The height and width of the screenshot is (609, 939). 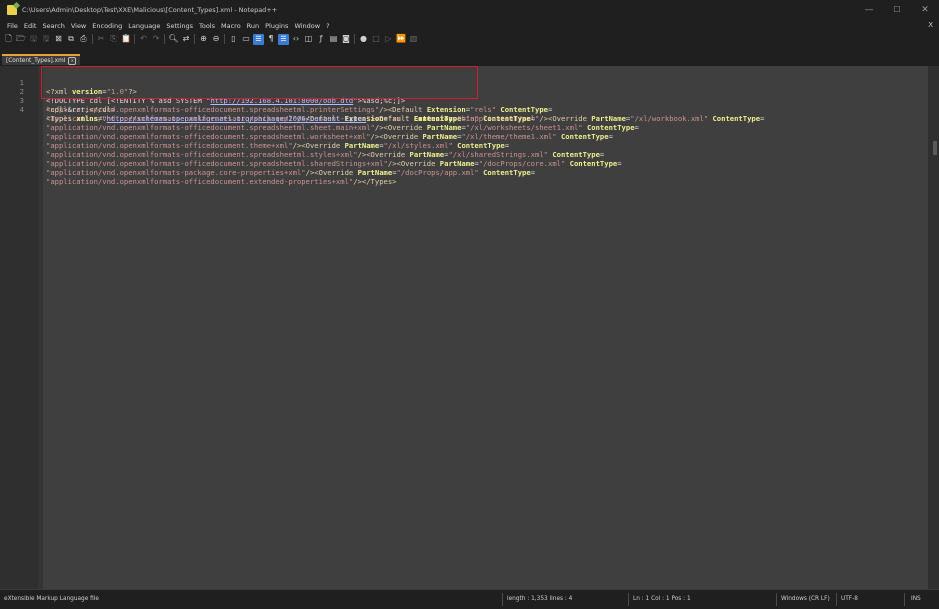 What do you see at coordinates (51, 599) in the screenshot?
I see `status-file-type: eXtensible Markup Language file` at bounding box center [51, 599].